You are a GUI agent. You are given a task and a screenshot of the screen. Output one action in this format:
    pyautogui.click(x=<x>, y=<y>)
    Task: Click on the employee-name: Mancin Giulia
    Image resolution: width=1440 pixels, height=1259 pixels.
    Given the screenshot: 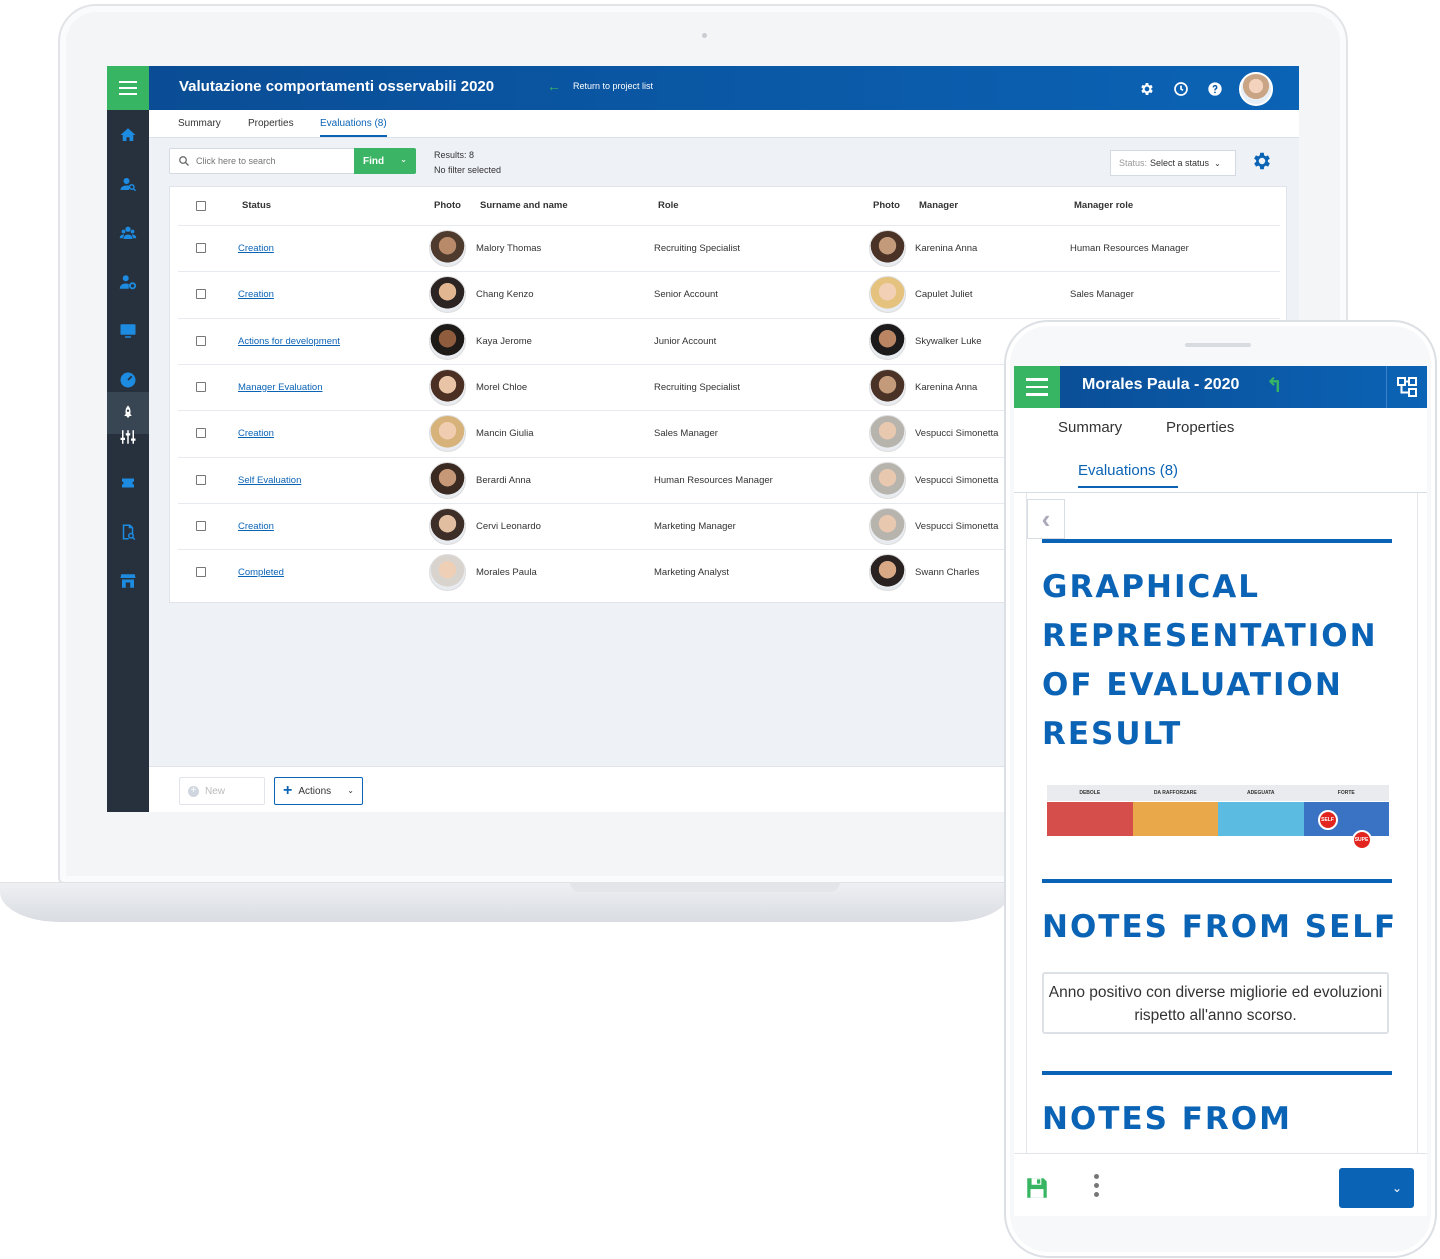 What is the action you would take?
    pyautogui.click(x=505, y=434)
    